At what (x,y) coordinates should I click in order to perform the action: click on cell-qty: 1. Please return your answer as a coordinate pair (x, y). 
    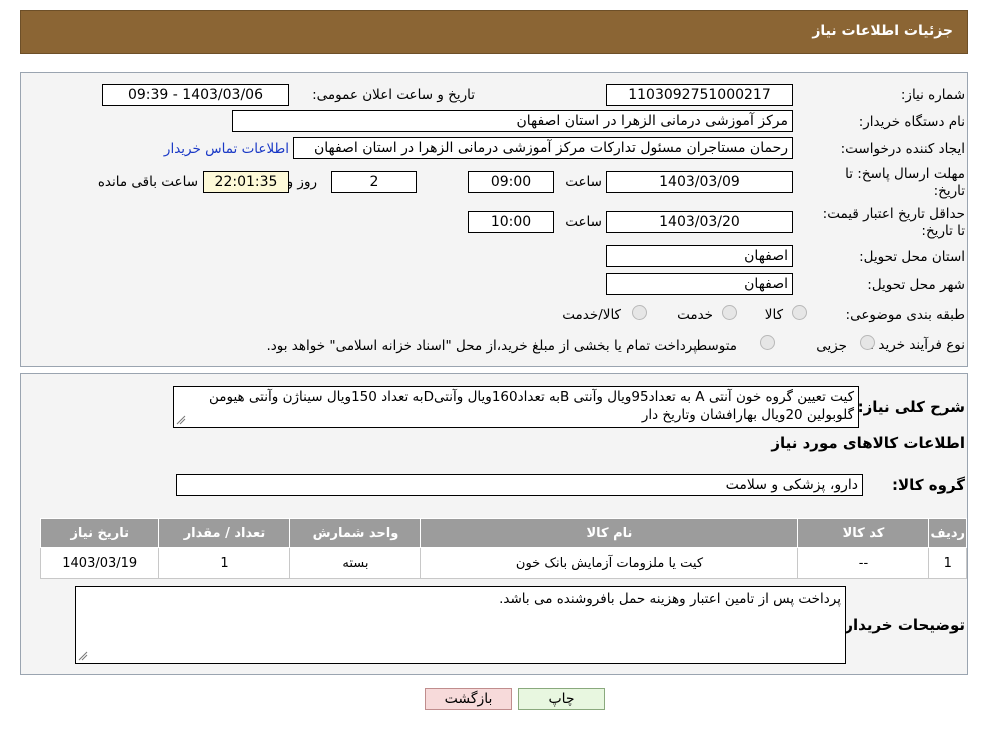
    Looking at the image, I should click on (224, 563).